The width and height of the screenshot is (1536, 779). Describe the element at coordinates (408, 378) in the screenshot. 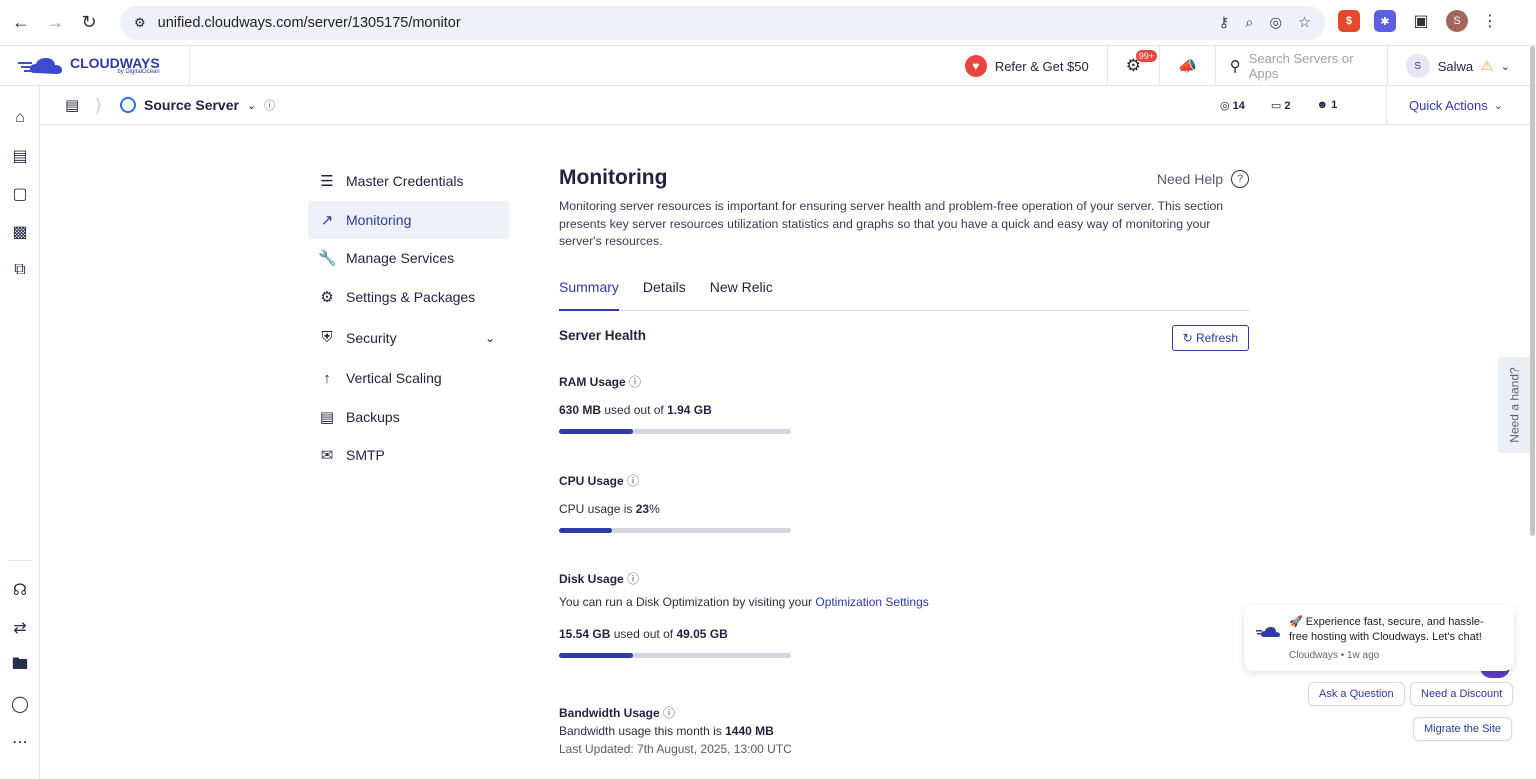

I see `menu-item-vertical-scaling: ↑ Vertical Scaling` at that location.